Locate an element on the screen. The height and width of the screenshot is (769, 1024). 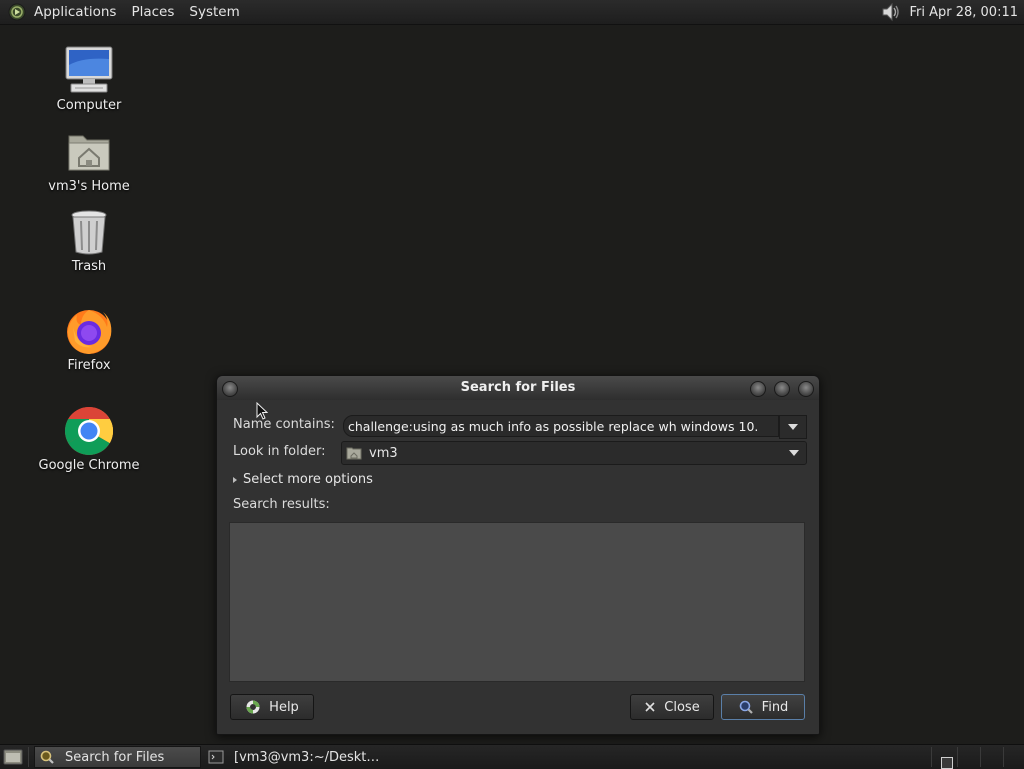
show-desktop-icon is located at coordinates (13, 757).